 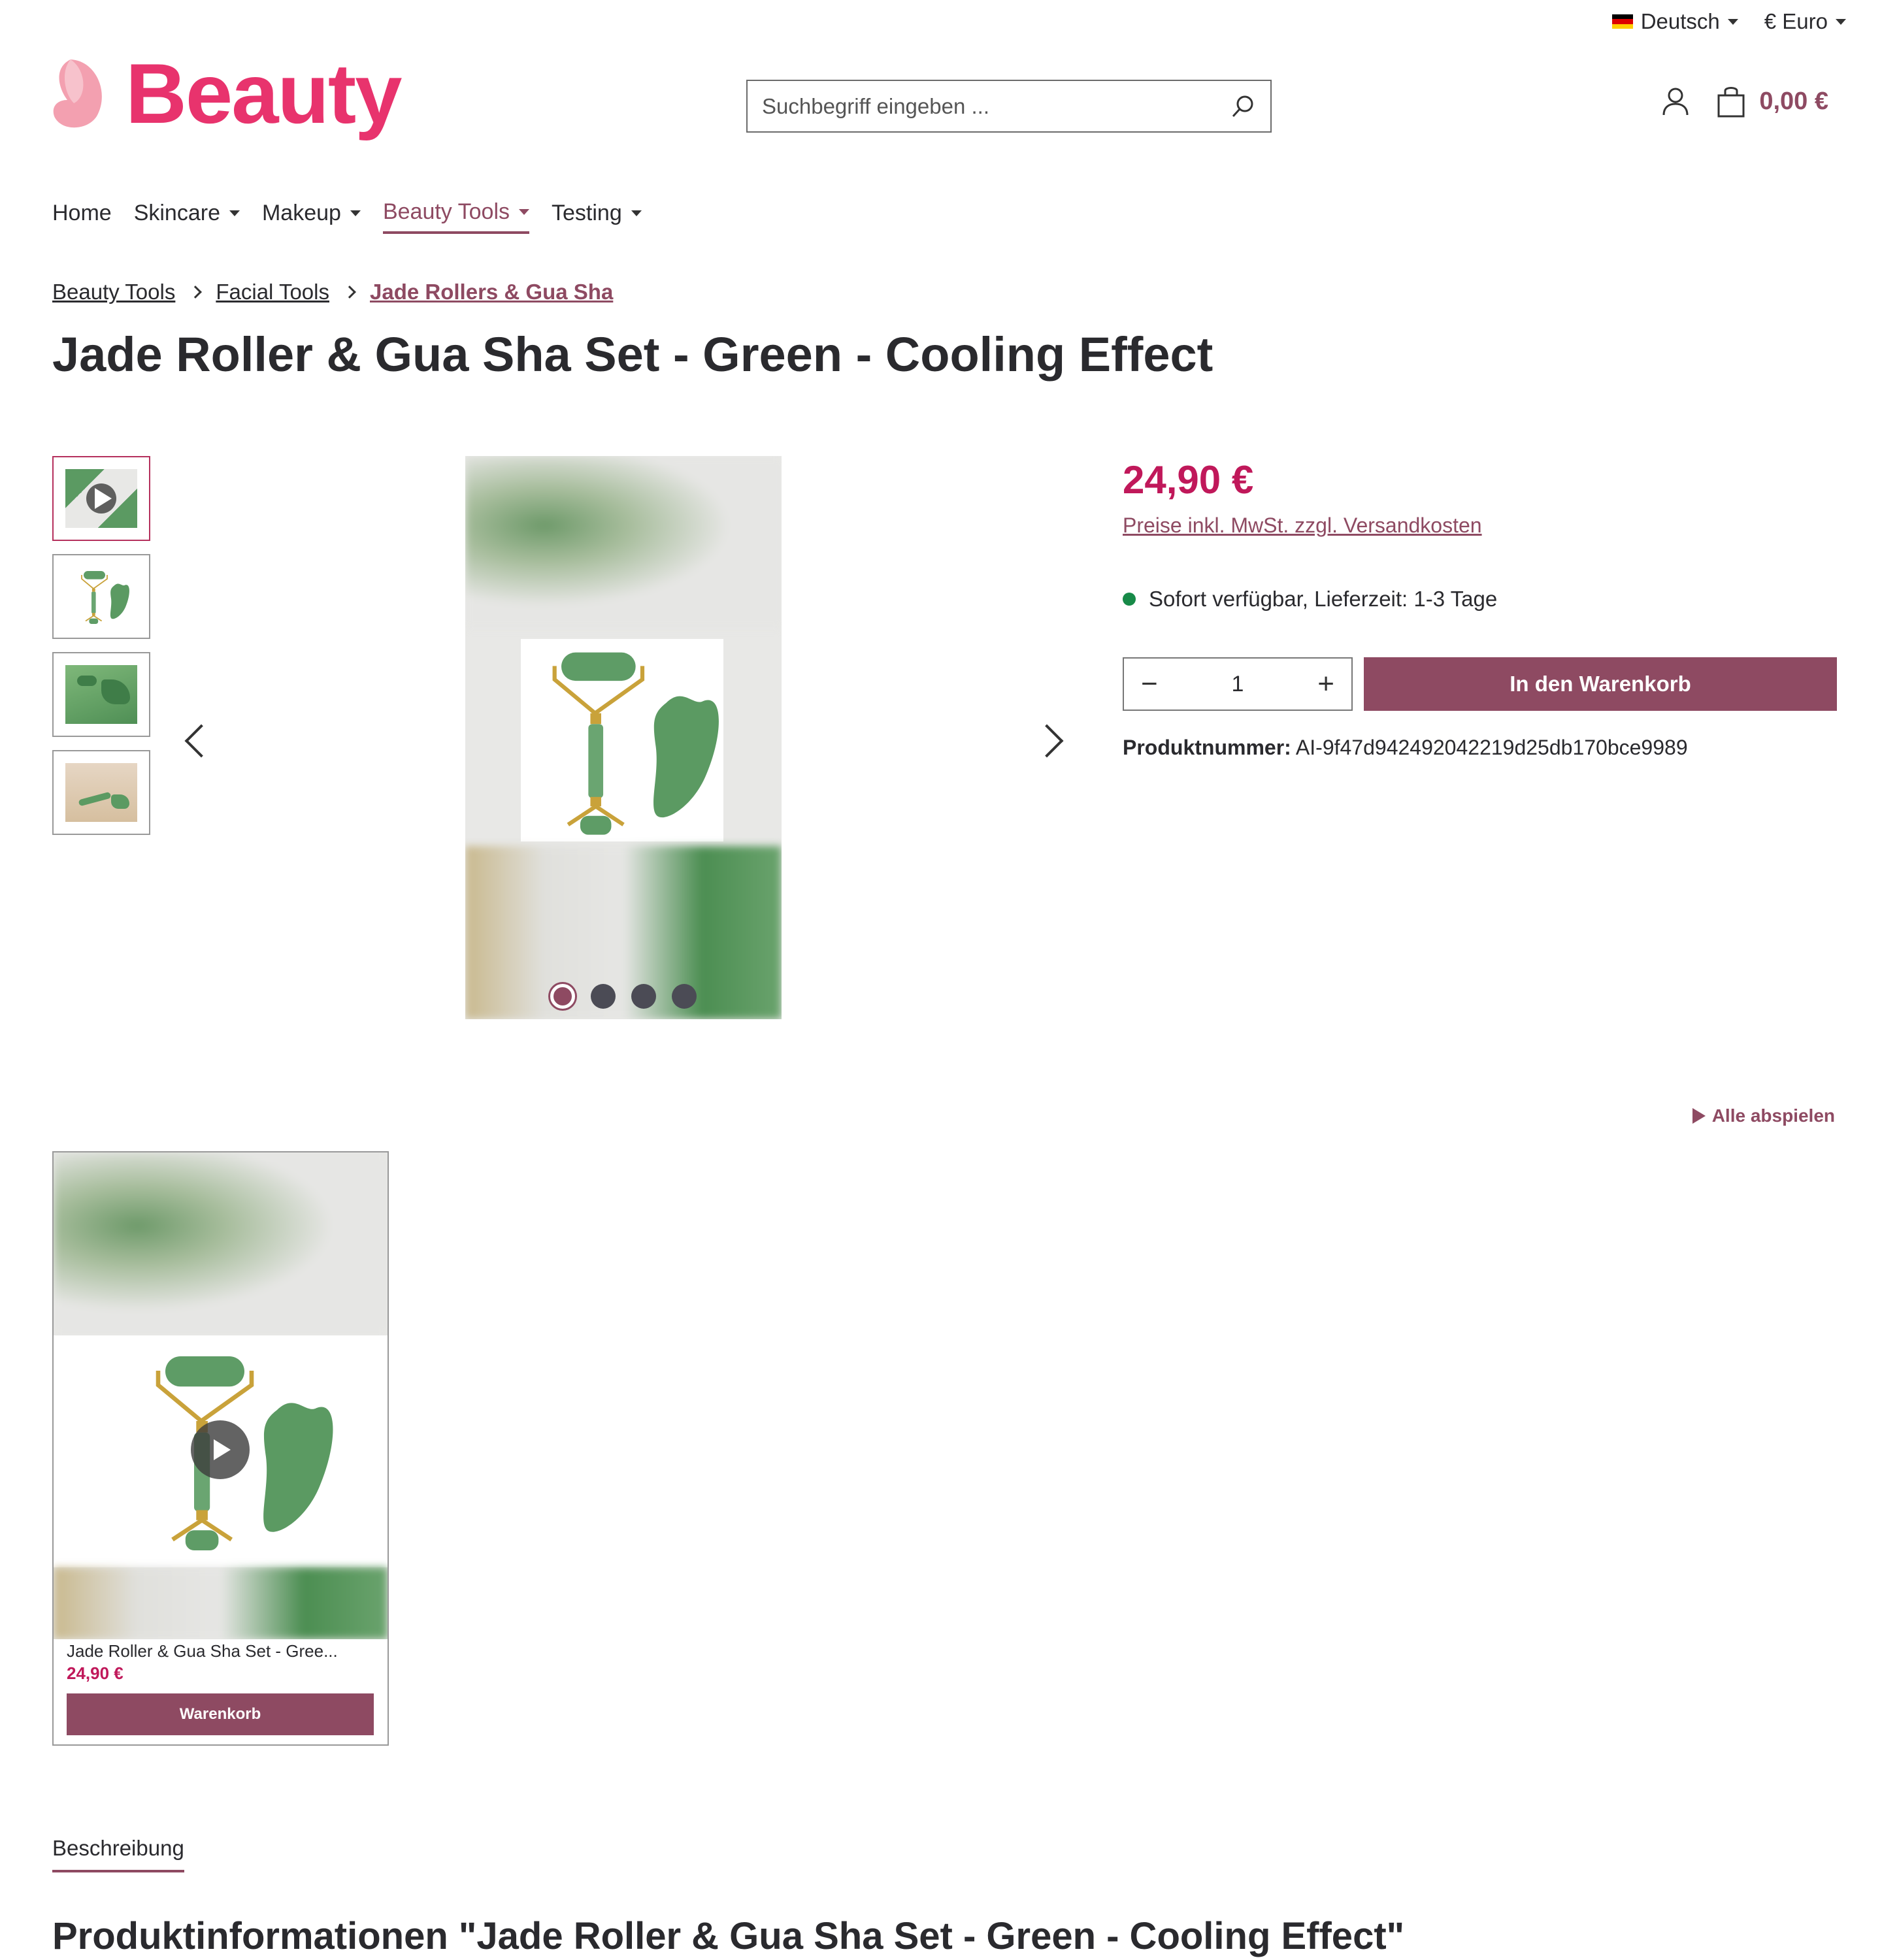 What do you see at coordinates (1323, 599) in the screenshot?
I see `availability-text: Sofort verfügbar, Lieferzeit: 1-3 Tage` at bounding box center [1323, 599].